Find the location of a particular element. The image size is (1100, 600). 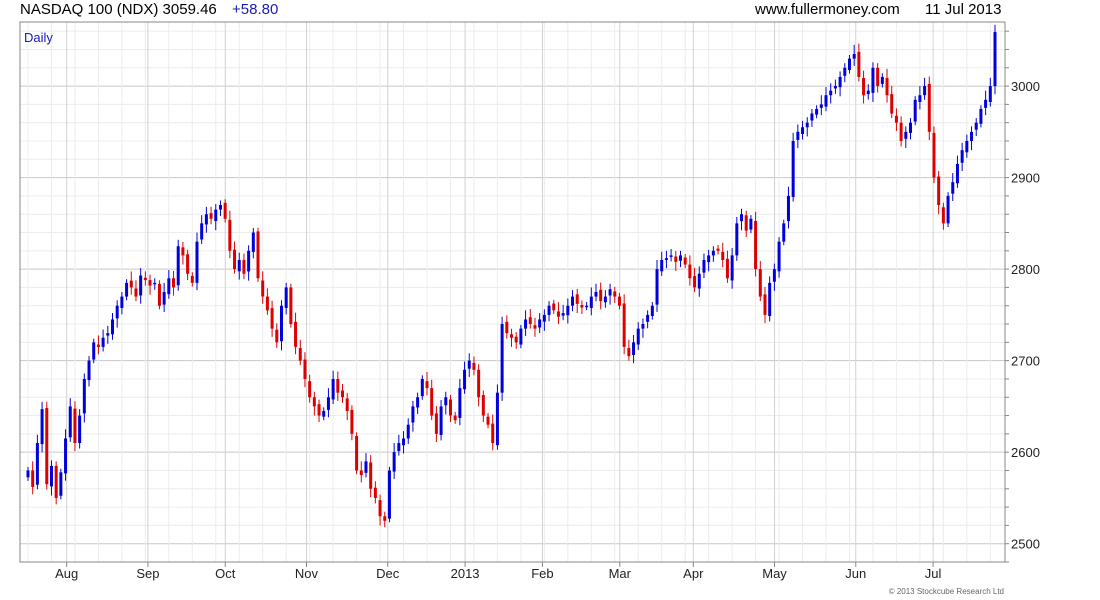

y-axis: 2500 2600 2700 2800 2900 3000 is located at coordinates (1022, 296).